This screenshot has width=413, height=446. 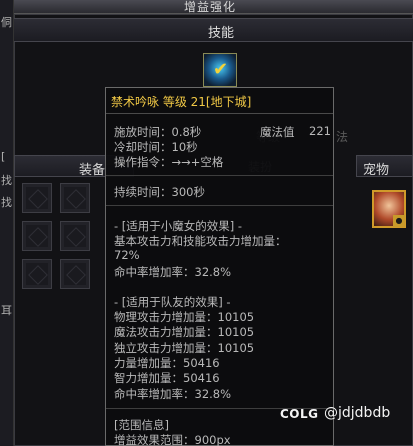 What do you see at coordinates (172, 439) in the screenshot?
I see `buff-range: 增益效果范围：900px` at bounding box center [172, 439].